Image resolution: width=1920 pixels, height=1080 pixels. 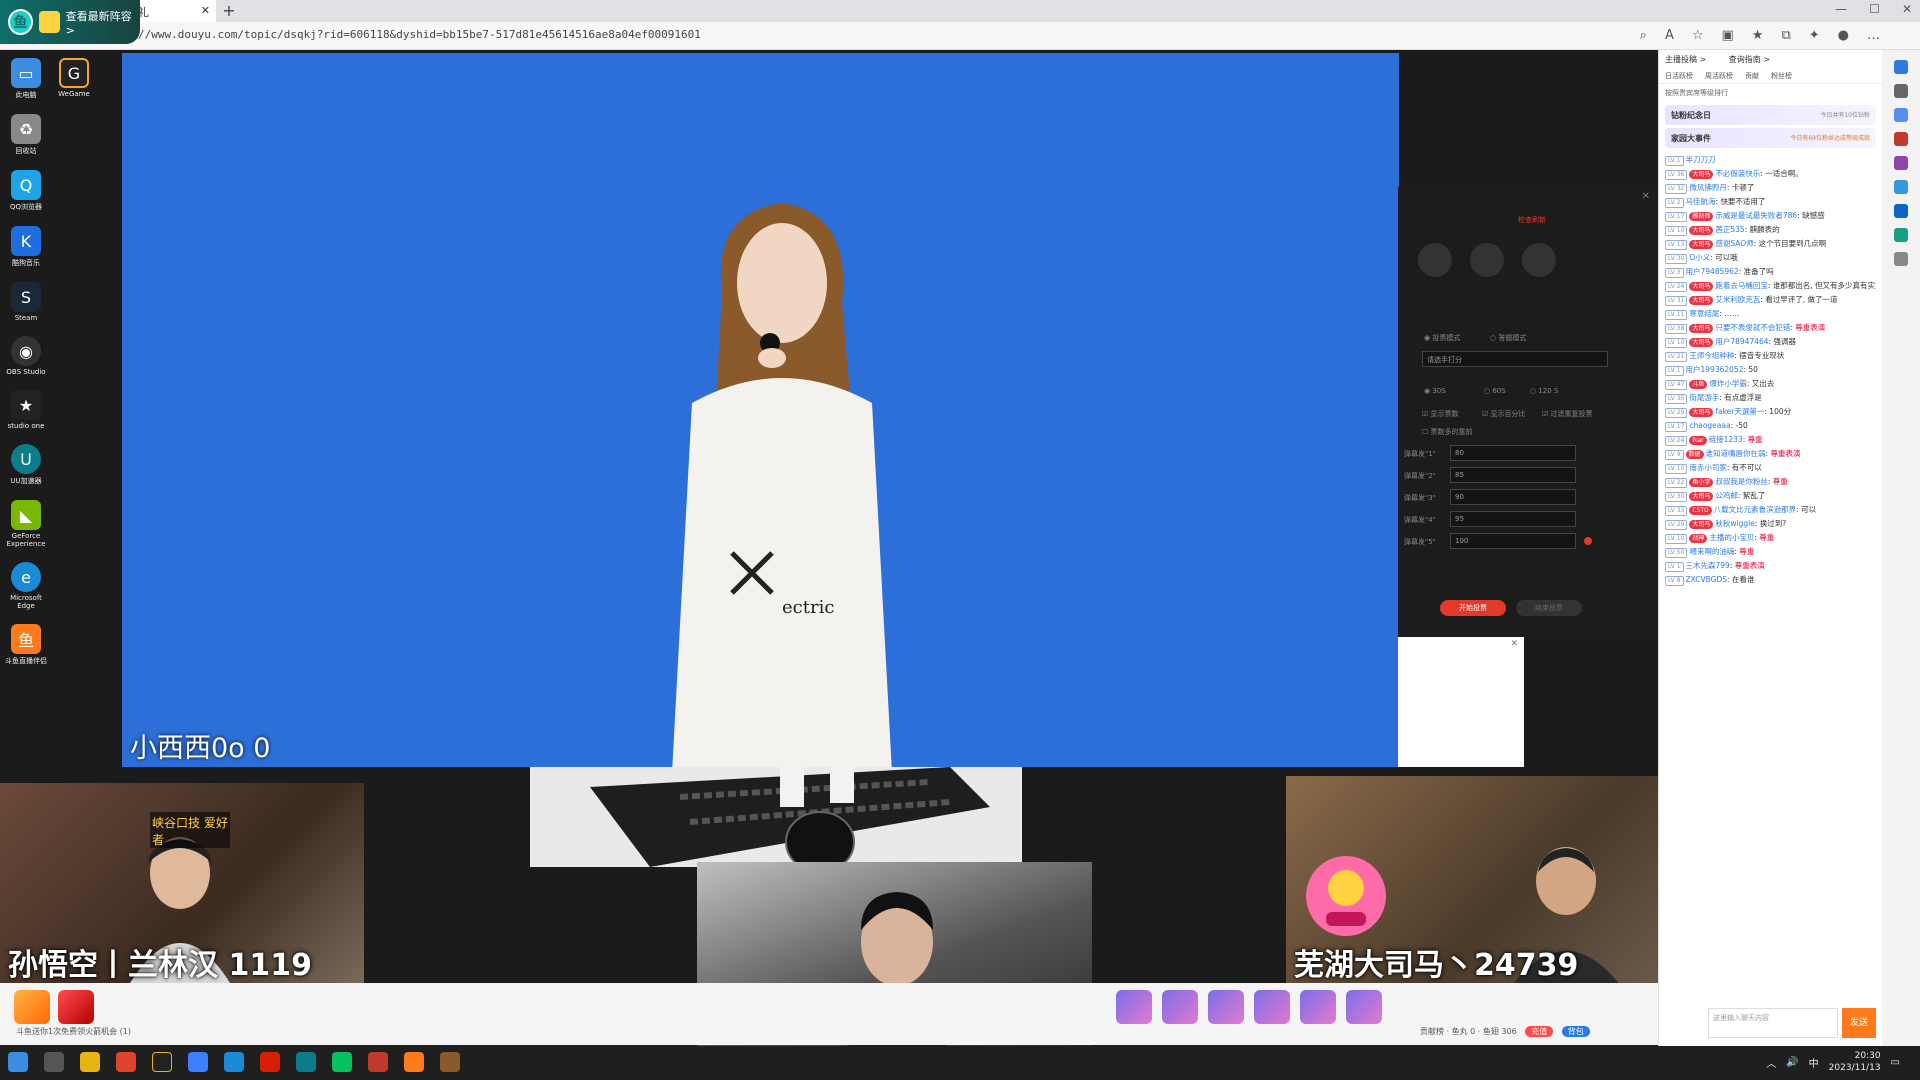 What do you see at coordinates (1749, 59) in the screenshot?
I see `guide-link: 查询指南 >` at bounding box center [1749, 59].